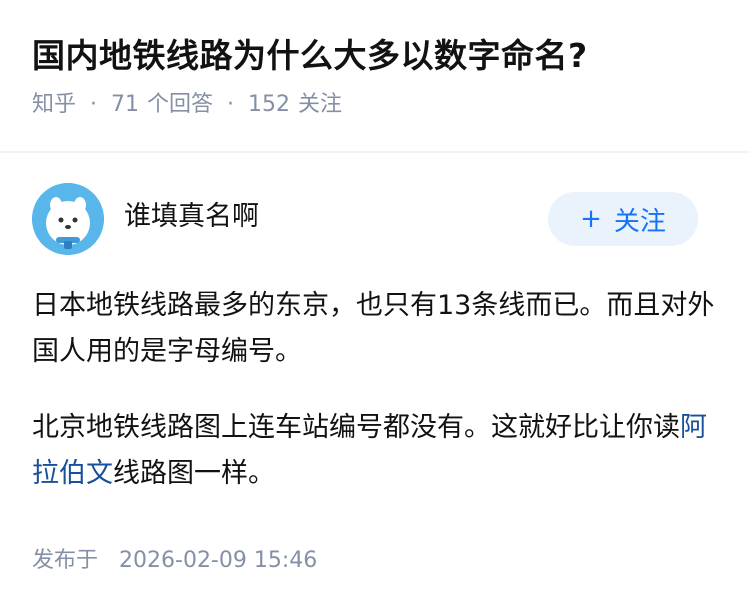 Image resolution: width=750 pixels, height=614 pixels. I want to click on publish-time: 发布于 2026-02-09 15:46, so click(174, 561).